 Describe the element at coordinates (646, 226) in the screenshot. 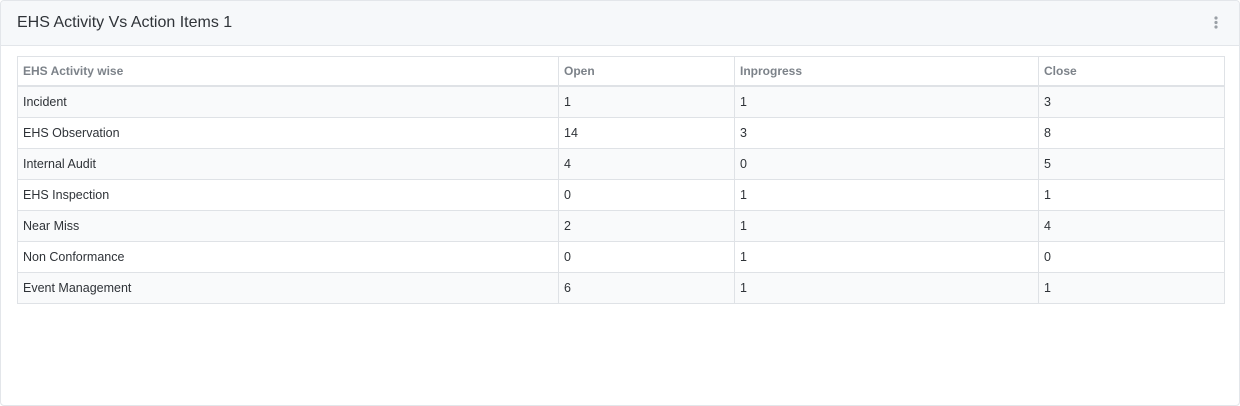

I see `cell-open: 2` at that location.